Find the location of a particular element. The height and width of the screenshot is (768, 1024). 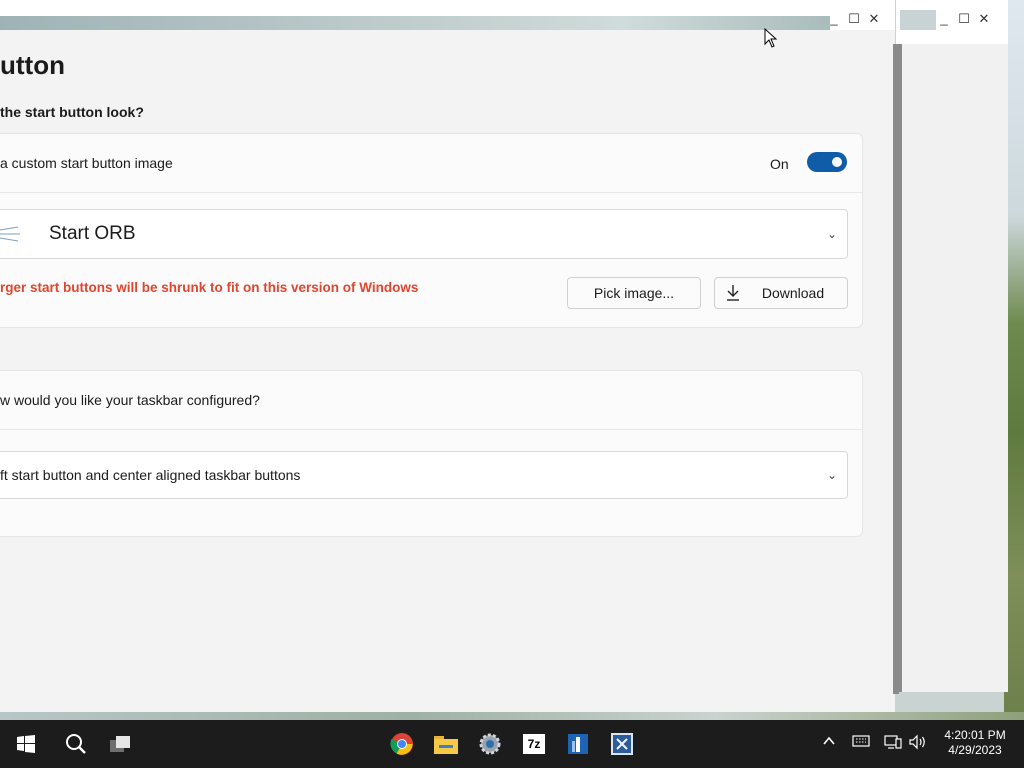

taskbar: 7z 4:20:01 PM 4/29/2023 is located at coordinates (512, 744).